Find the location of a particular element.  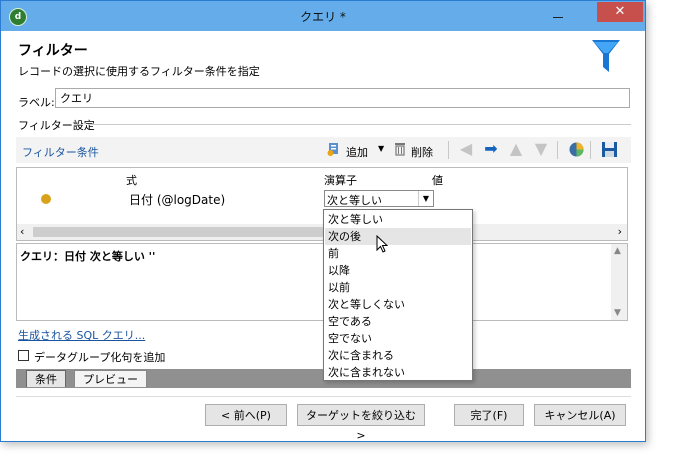

scroll-up-icon: ▲ is located at coordinates (617, 251).